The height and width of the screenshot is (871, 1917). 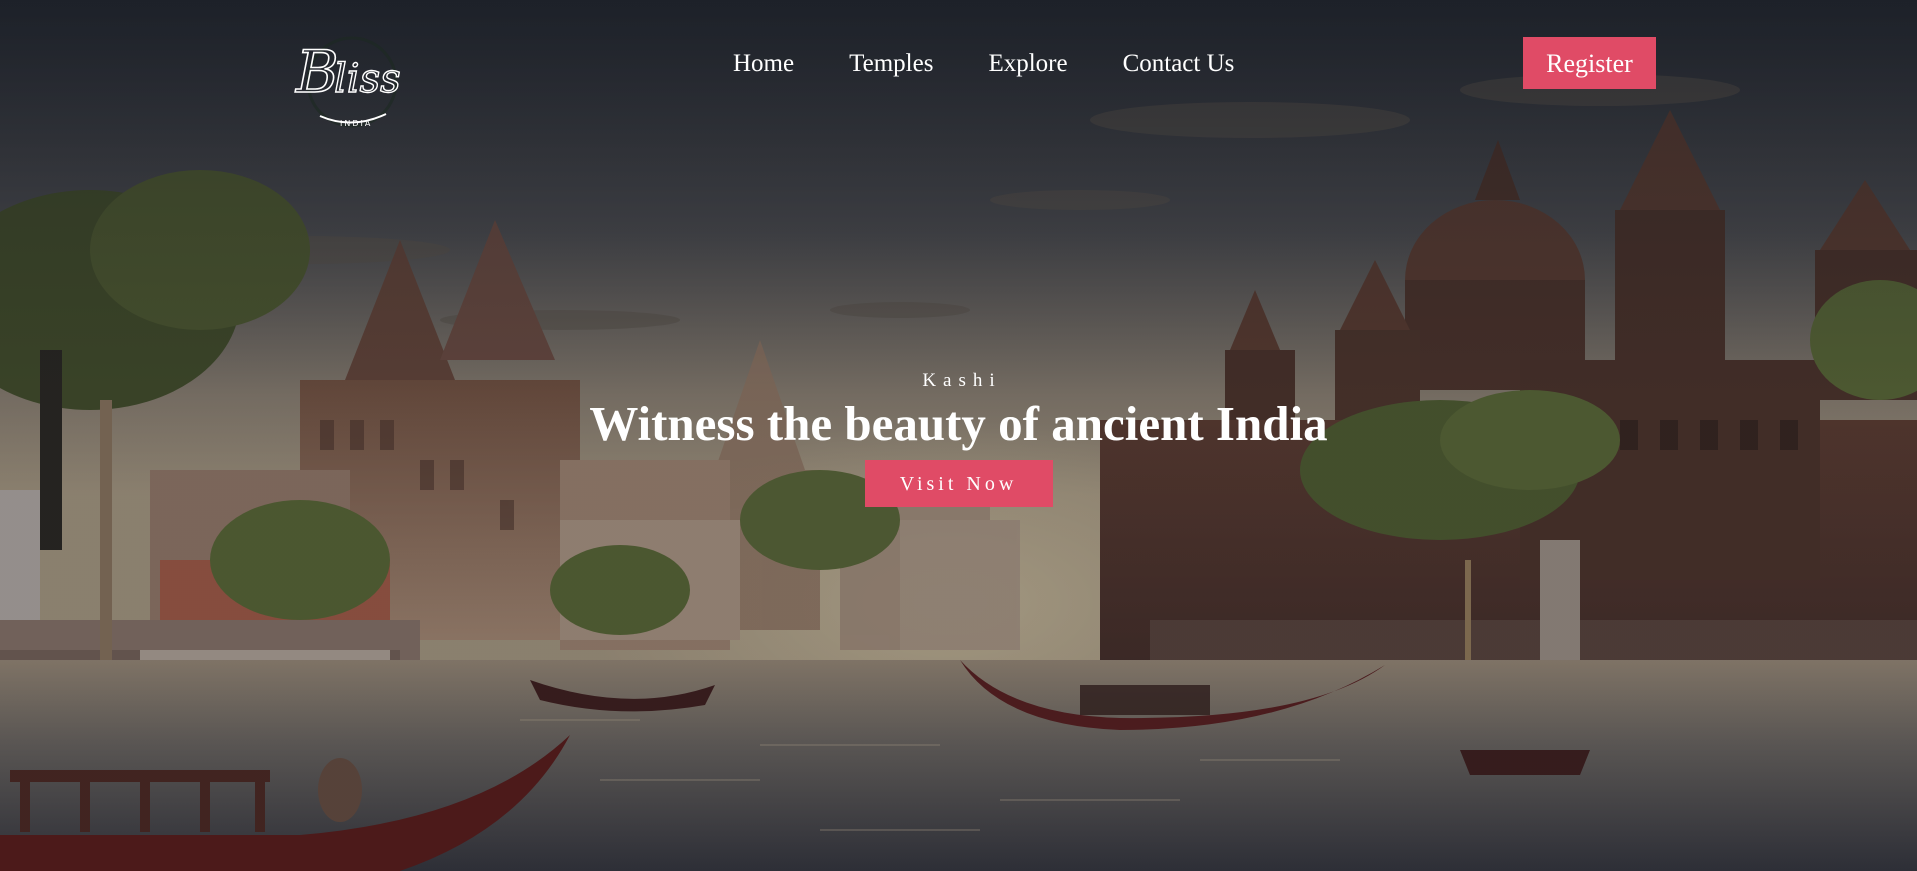 What do you see at coordinates (1179, 64) in the screenshot?
I see `nav-link-contact-us: Contact Us` at bounding box center [1179, 64].